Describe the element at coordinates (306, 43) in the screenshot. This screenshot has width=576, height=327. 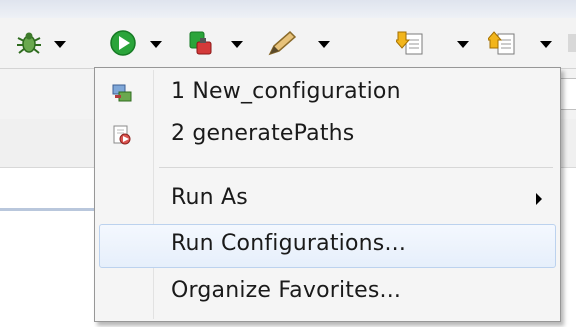
I see `pen-button` at that location.